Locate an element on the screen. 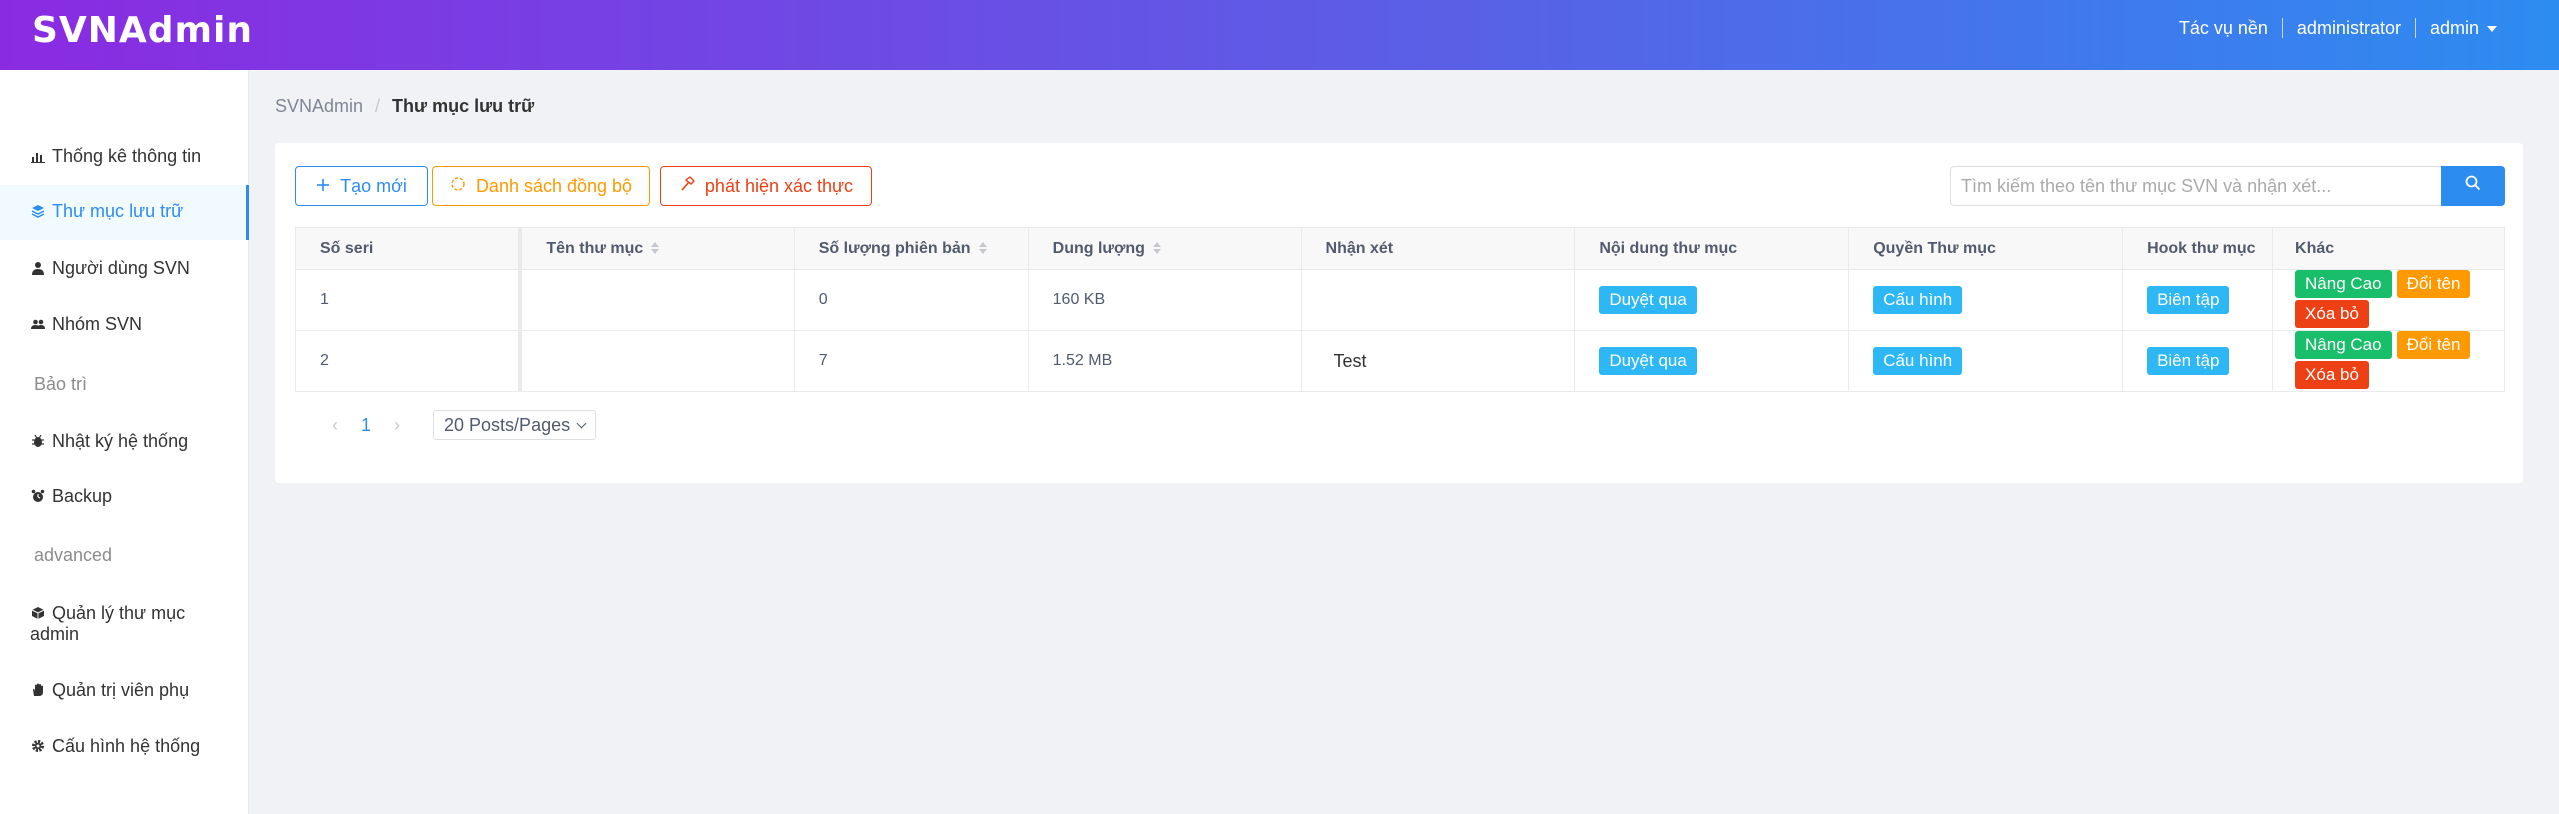 This screenshot has width=2559, height=814. column-header-content: Nội dung thư mục is located at coordinates (1712, 248).